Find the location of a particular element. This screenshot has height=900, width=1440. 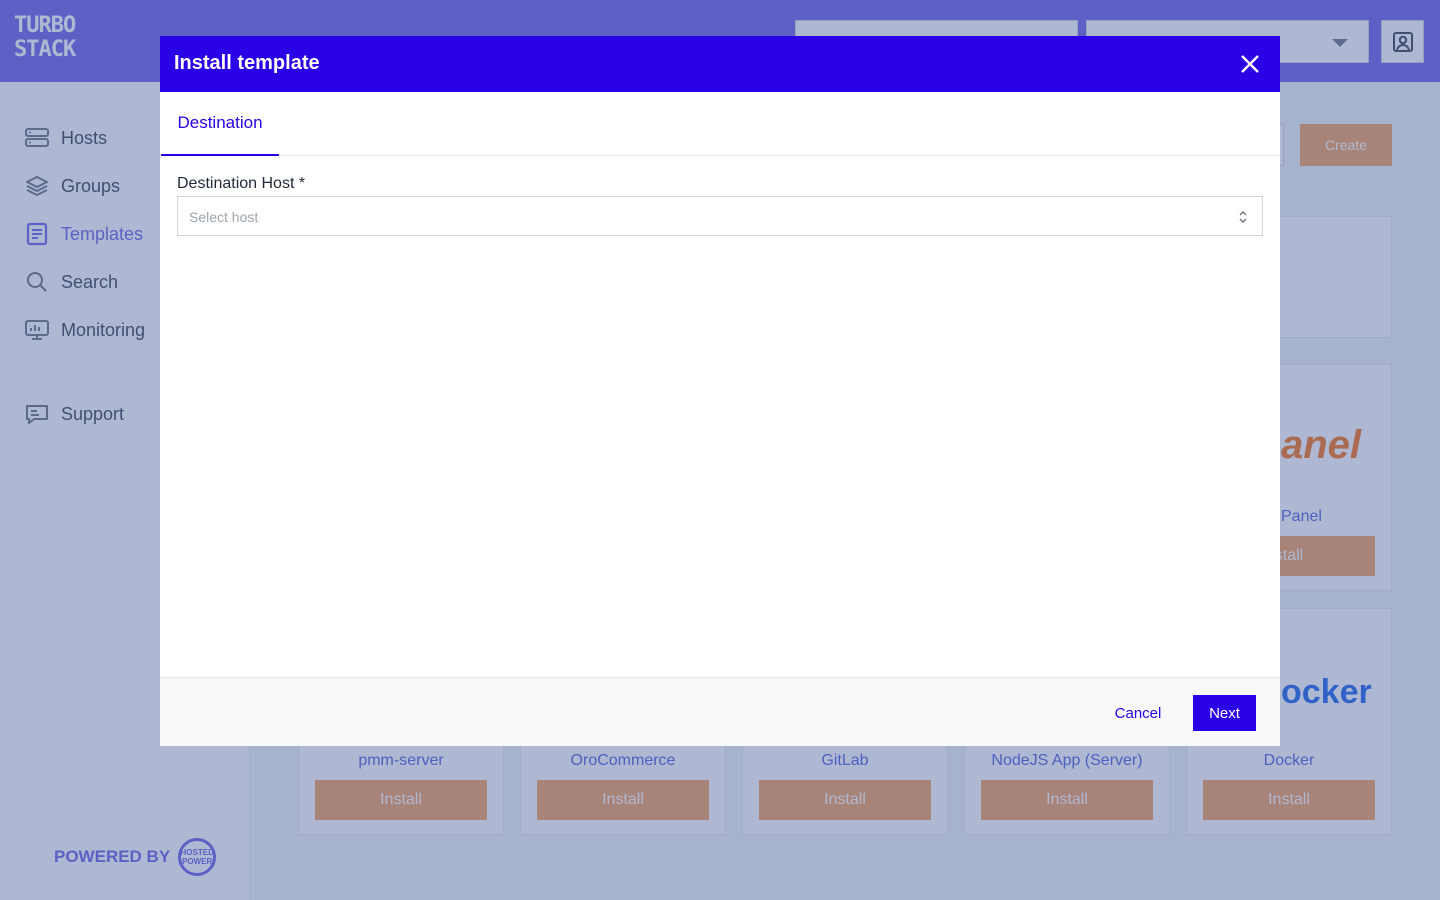

select-placeholder: Select host is located at coordinates (224, 217).